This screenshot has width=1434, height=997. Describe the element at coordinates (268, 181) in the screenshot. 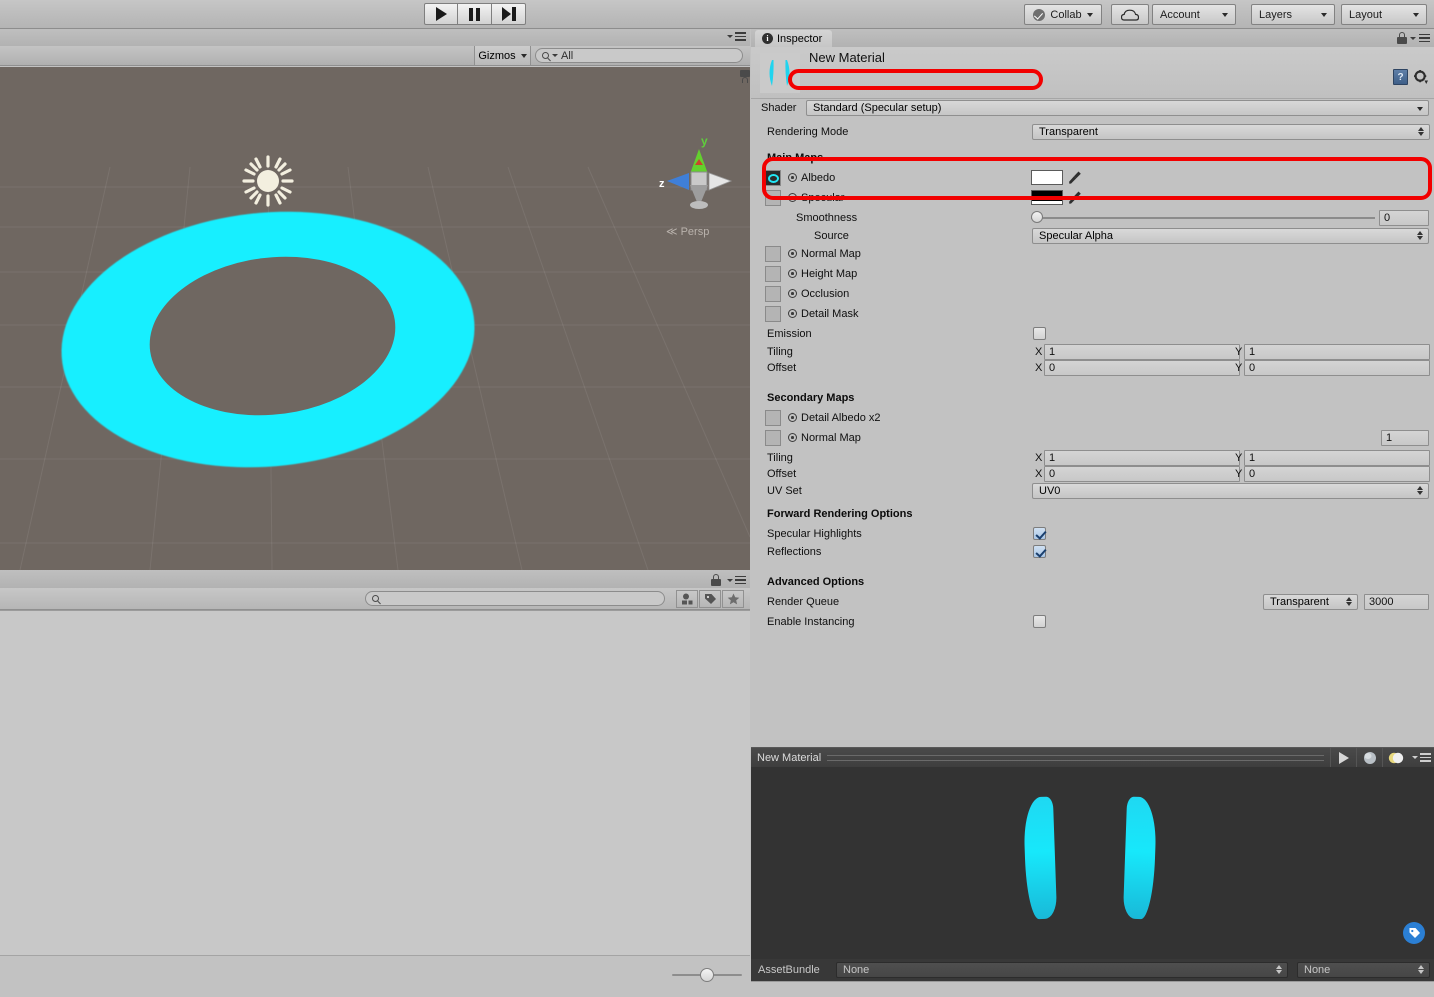

I see `directional-light-icon` at that location.